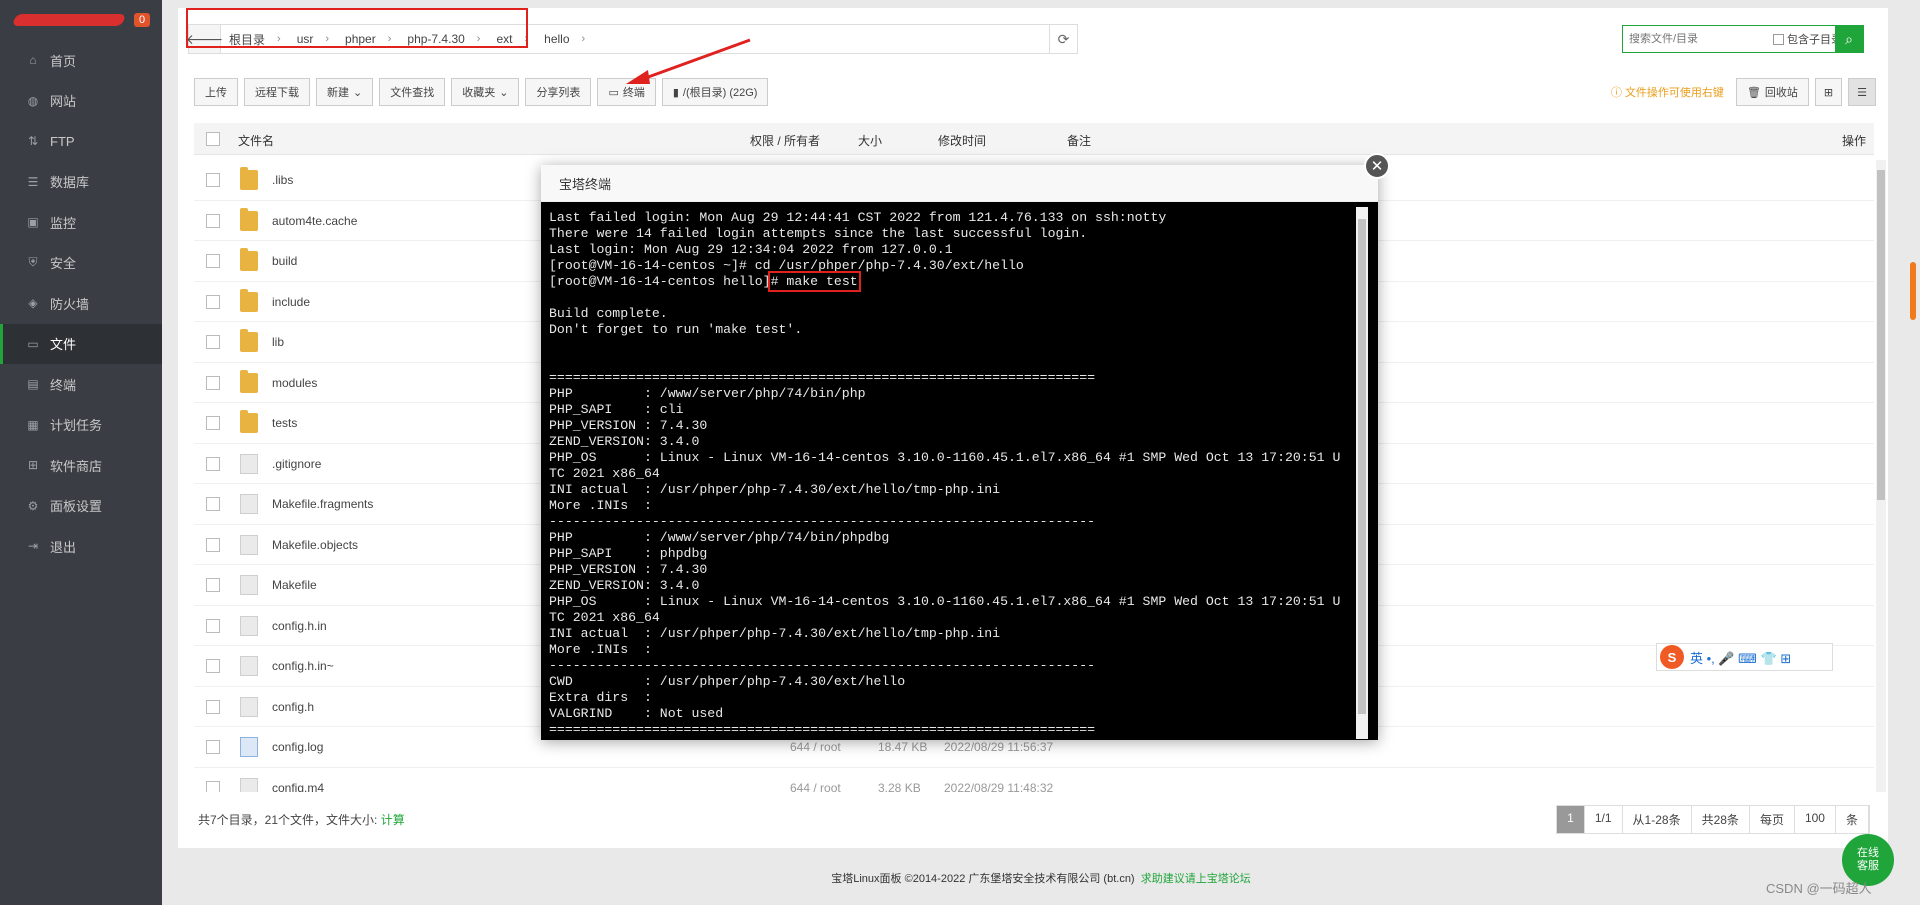  I want to click on sidebar-header: 0, so click(81, 20).